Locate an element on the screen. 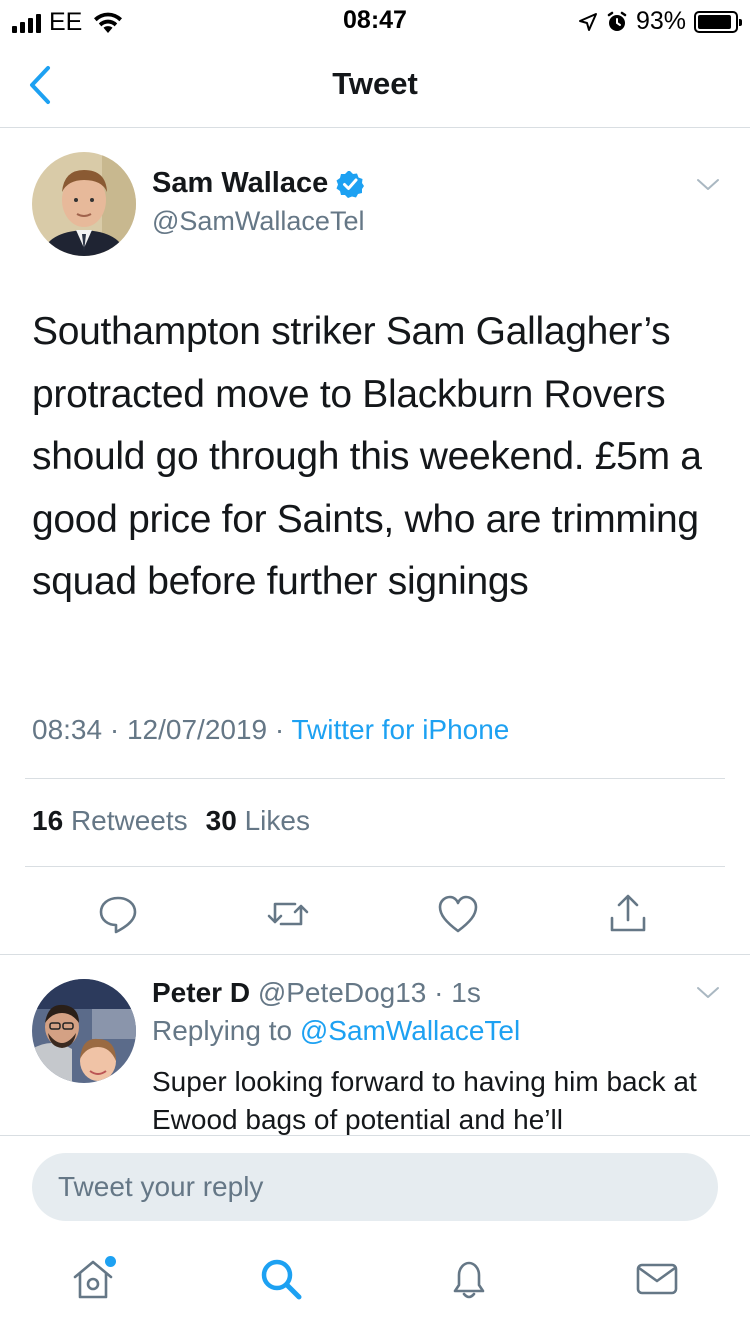 This screenshot has width=750, height=1334. reply-avatar is located at coordinates (84, 1031).